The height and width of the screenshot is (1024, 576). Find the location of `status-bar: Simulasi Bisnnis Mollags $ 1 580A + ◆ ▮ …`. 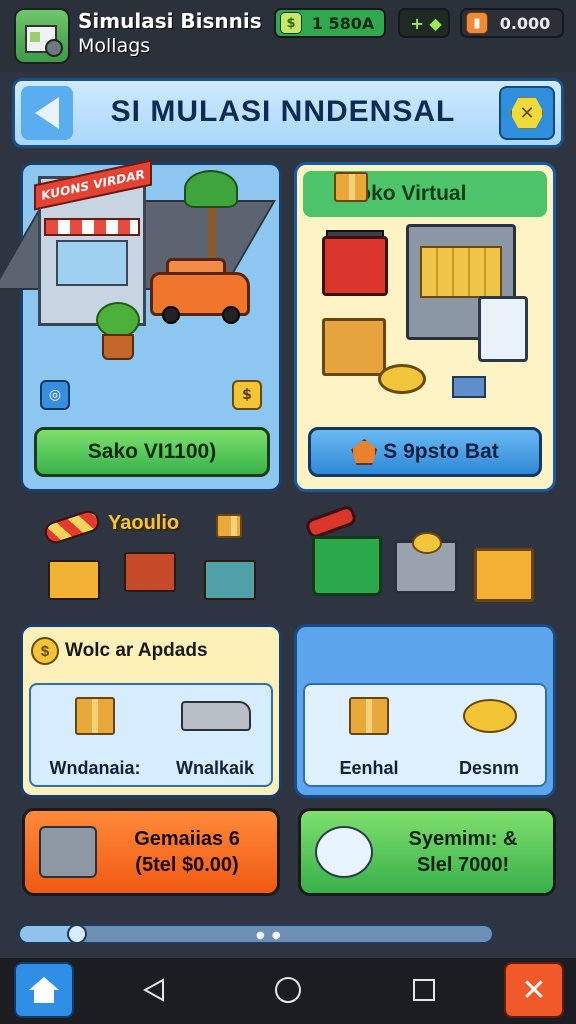

status-bar: Simulasi Bisnnis Mollags $ 1 580A + ◆ ▮ … is located at coordinates (288, 36).